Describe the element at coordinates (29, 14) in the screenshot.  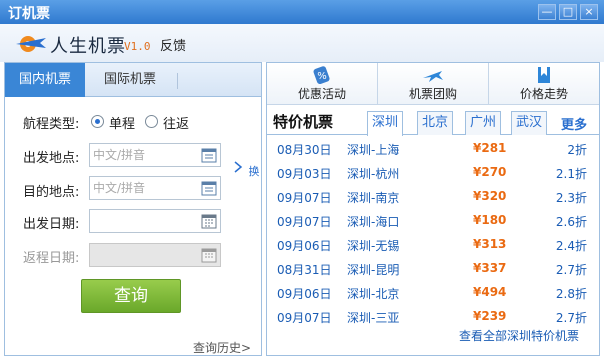
I see `window-title: 订机票` at that location.